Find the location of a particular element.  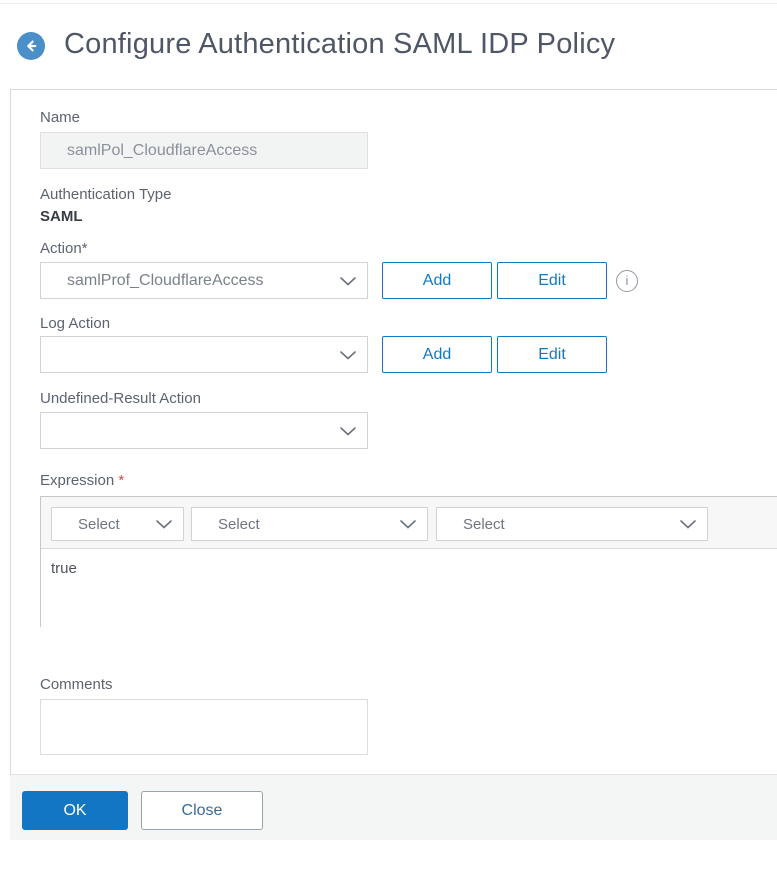

action-edit-button: Edit is located at coordinates (552, 280).